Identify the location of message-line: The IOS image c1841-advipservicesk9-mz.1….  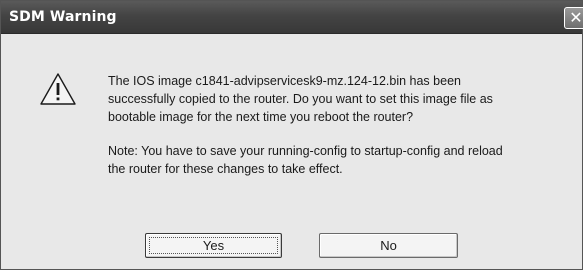
(284, 81).